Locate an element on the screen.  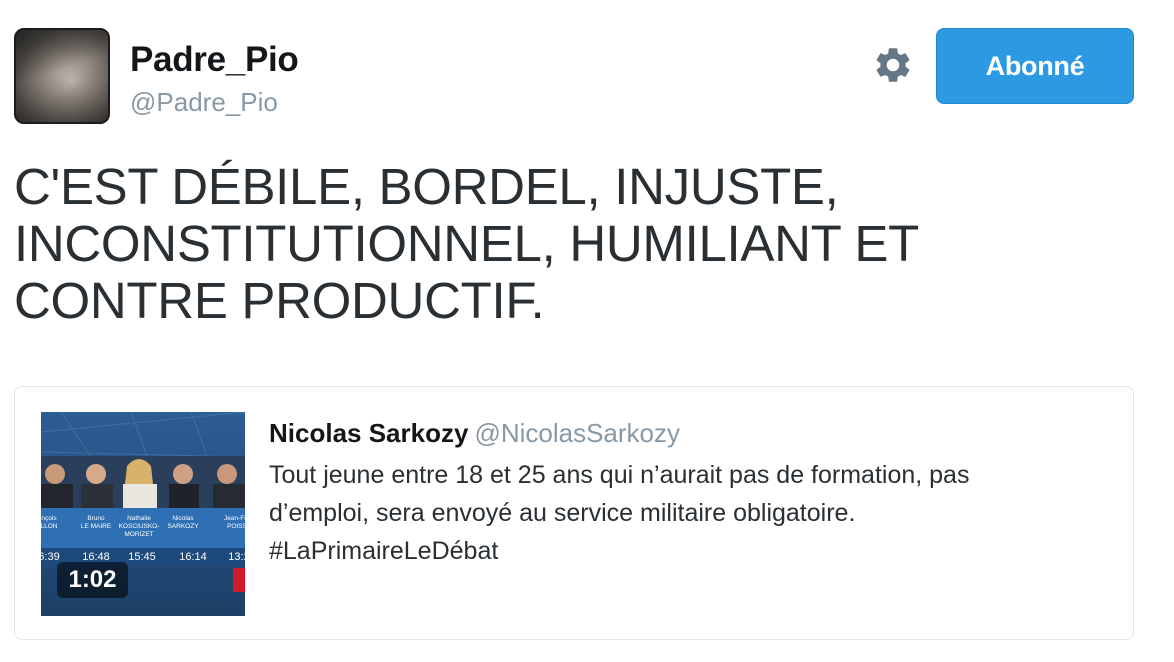
video-duration: 1:02 is located at coordinates (92, 580).